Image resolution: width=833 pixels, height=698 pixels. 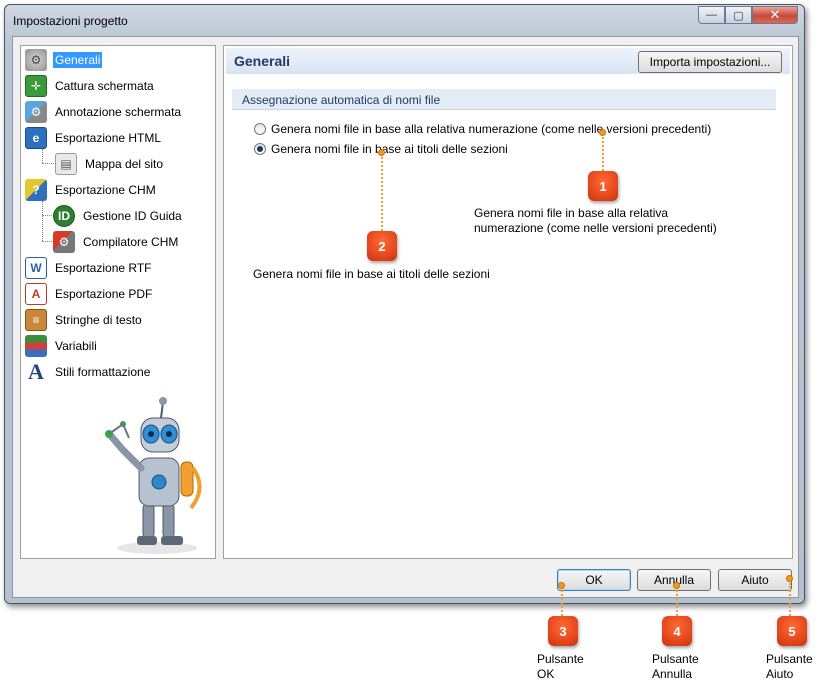 What do you see at coordinates (381, 152) in the screenshot?
I see `callout-2-anchor-dot` at bounding box center [381, 152].